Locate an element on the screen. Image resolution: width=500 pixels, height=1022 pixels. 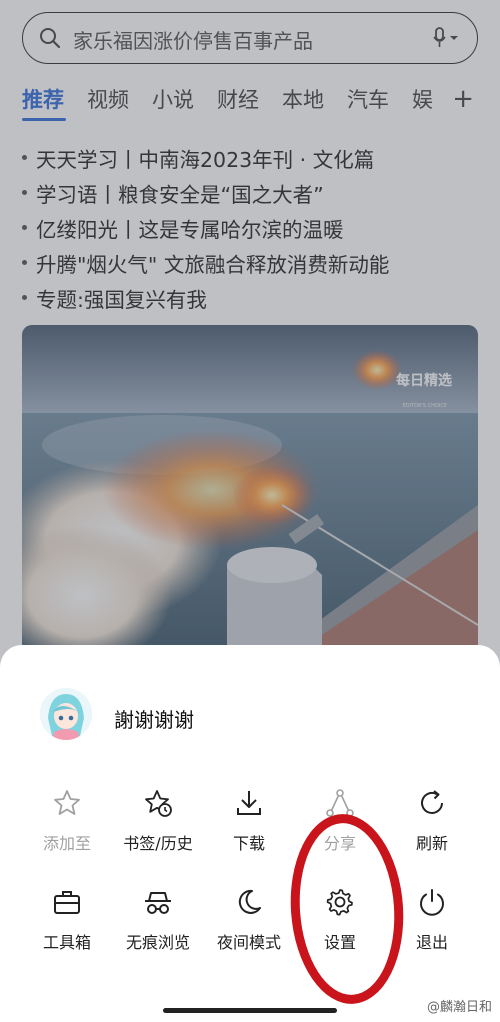
avatar is located at coordinates (66, 714).